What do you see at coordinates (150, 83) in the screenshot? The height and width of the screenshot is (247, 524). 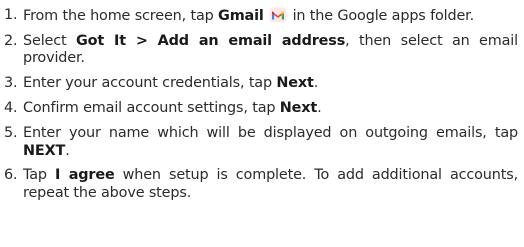 I see `step-text: Enter your account credentials, tap` at bounding box center [150, 83].